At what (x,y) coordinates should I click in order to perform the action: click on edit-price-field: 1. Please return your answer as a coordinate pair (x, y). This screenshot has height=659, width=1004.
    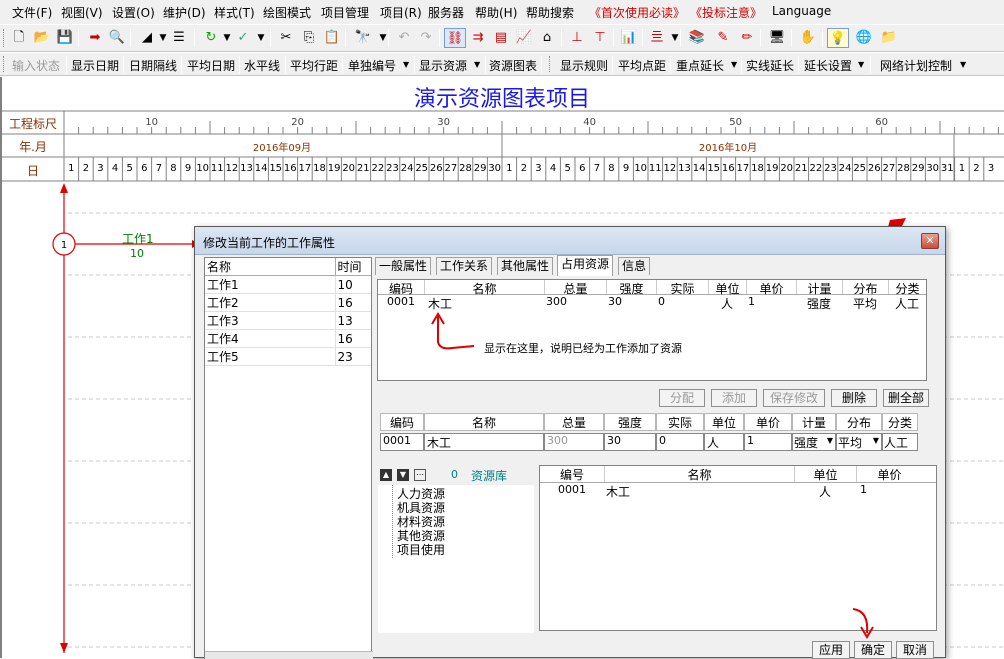
    Looking at the image, I should click on (768, 442).